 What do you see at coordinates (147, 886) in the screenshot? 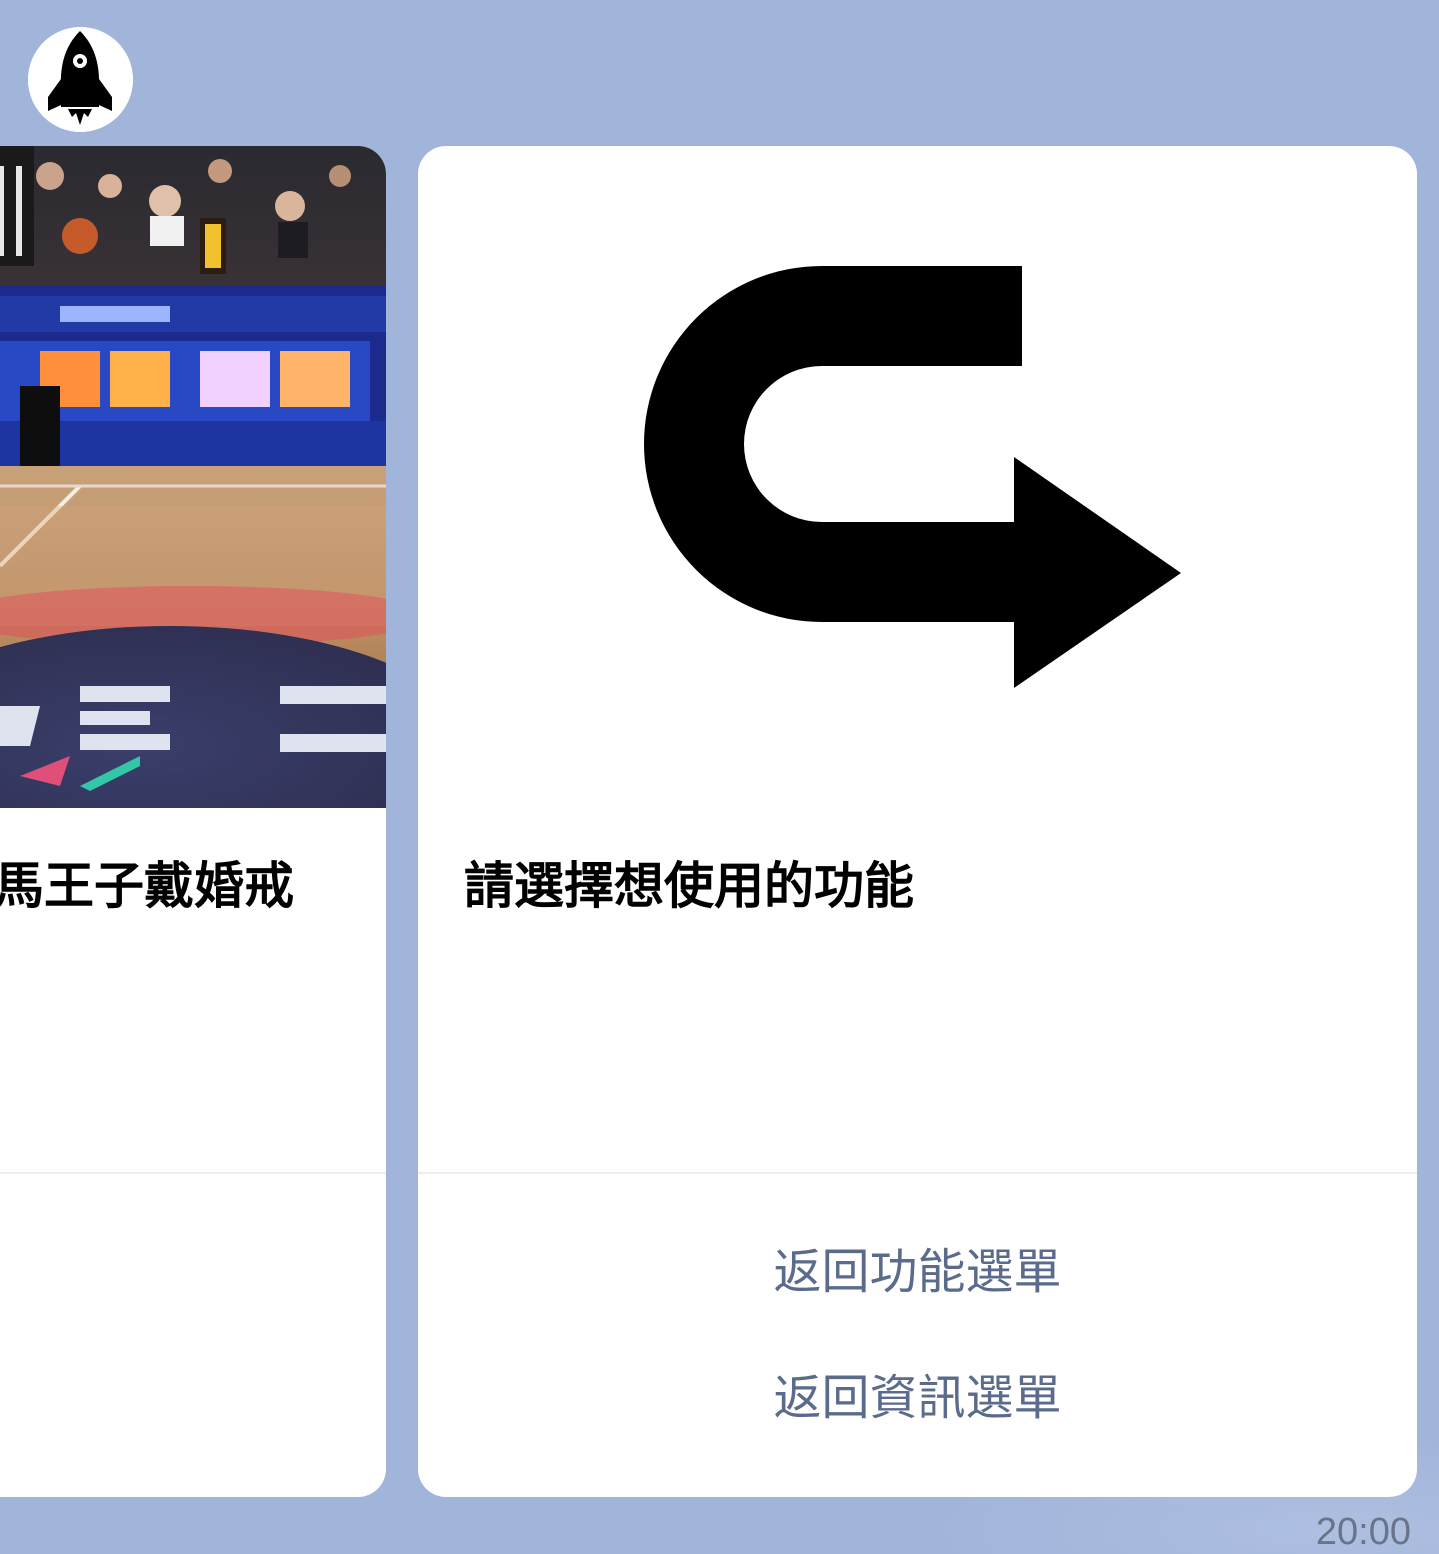
I see `news-card-title: 馬王子戴婚戒` at bounding box center [147, 886].